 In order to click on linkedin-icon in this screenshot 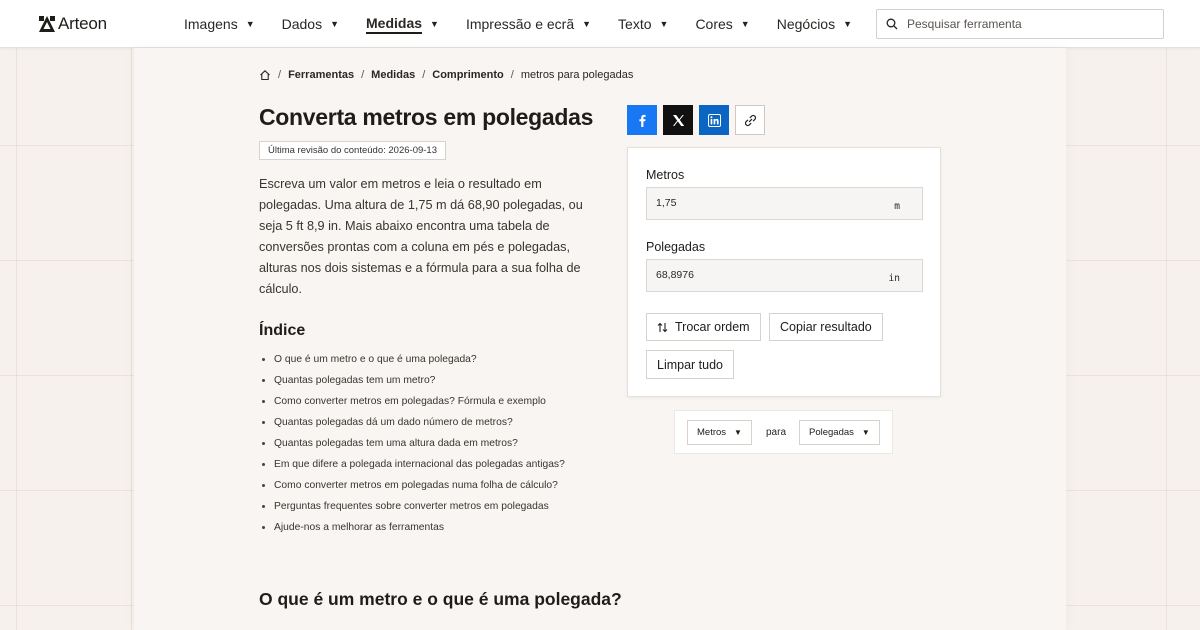, I will do `click(714, 120)`.